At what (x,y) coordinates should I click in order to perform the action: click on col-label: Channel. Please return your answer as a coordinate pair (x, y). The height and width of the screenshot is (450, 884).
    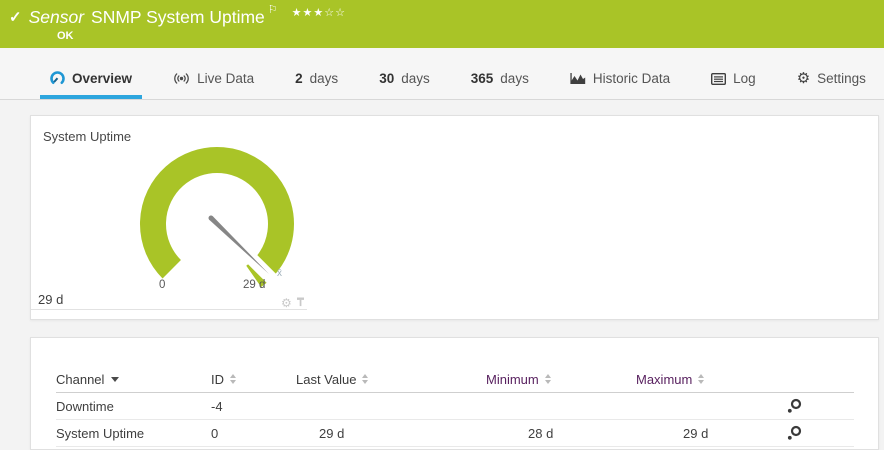
    Looking at the image, I should click on (80, 379).